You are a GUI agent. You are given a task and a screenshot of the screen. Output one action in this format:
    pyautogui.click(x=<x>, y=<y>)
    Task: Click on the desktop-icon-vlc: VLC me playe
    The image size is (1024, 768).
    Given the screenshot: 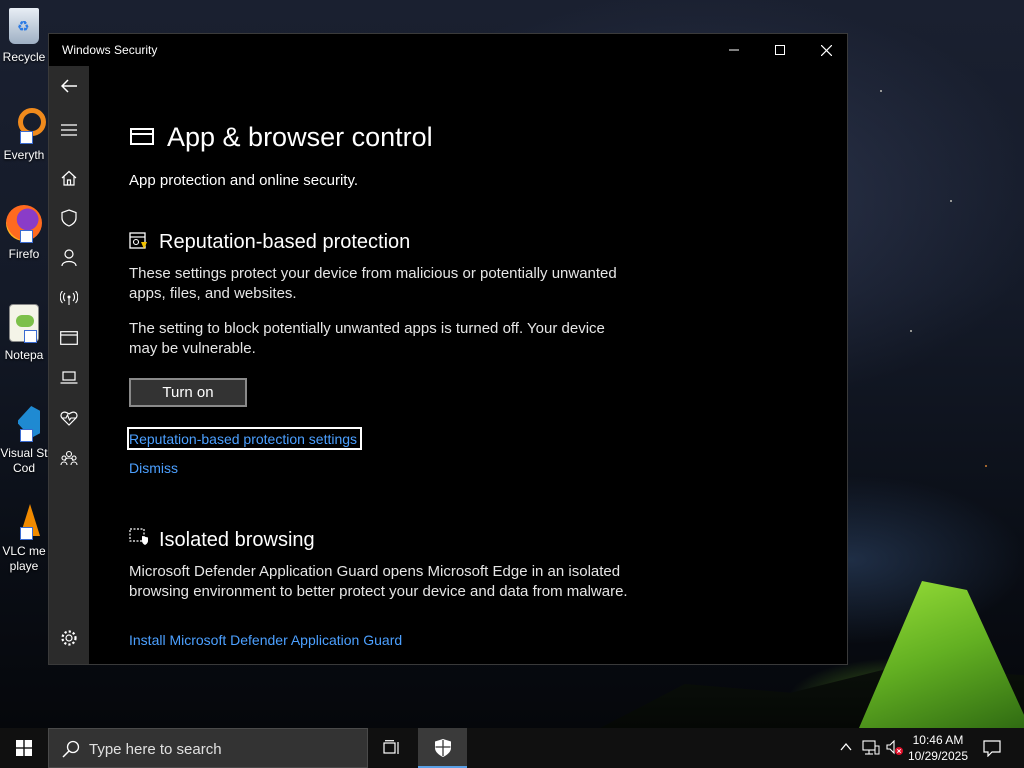 What is the action you would take?
    pyautogui.click(x=24, y=538)
    